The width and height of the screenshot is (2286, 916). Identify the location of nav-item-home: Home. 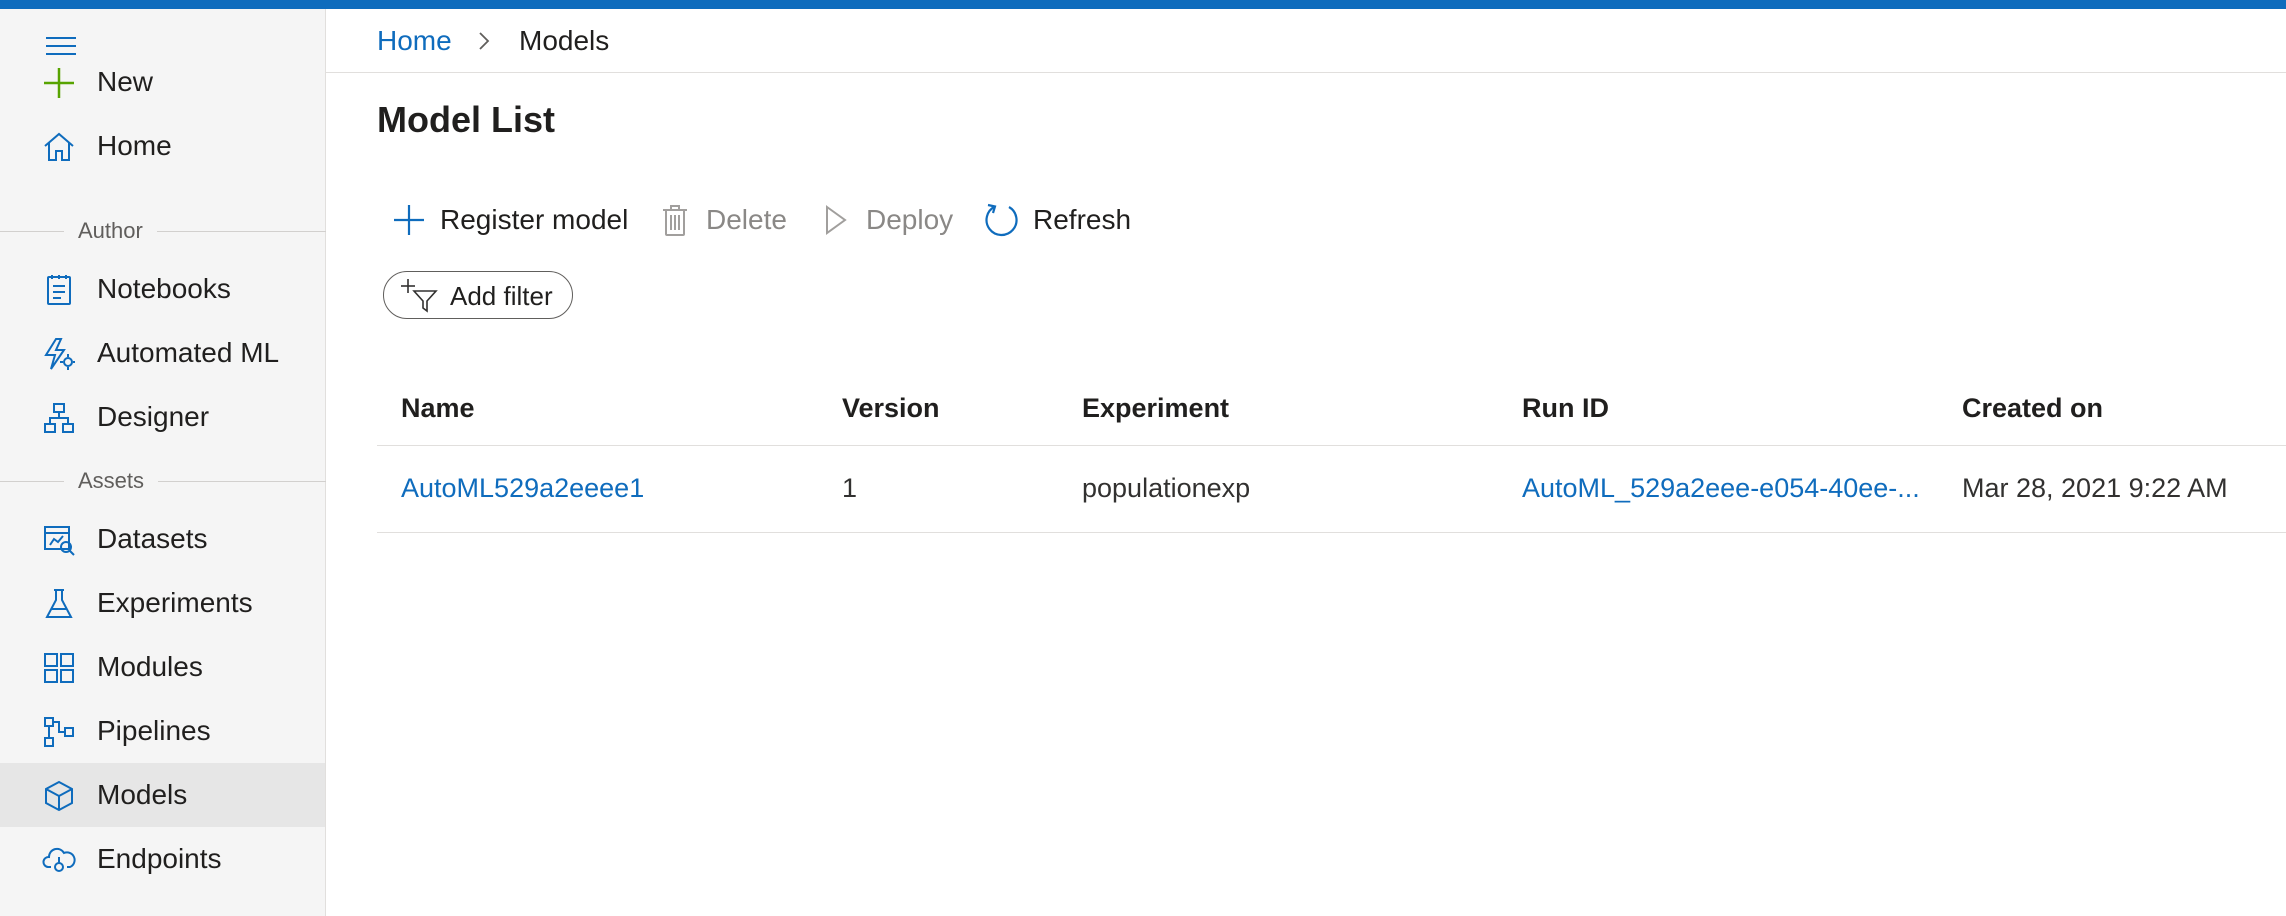
(162, 146).